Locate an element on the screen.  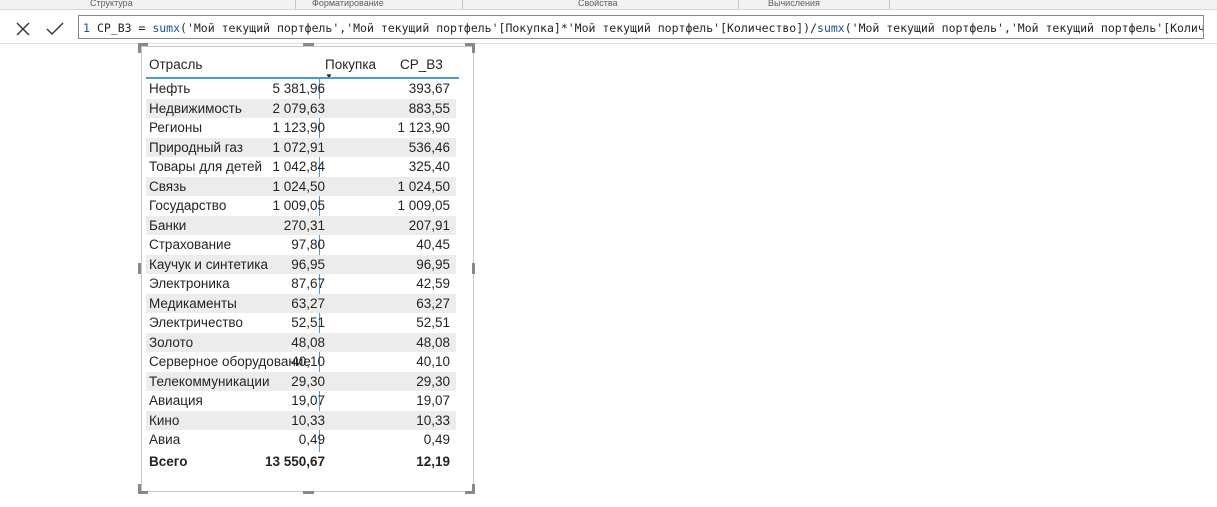
table-row: Товары для детей 1 042,84 325,40 is located at coordinates (301, 167).